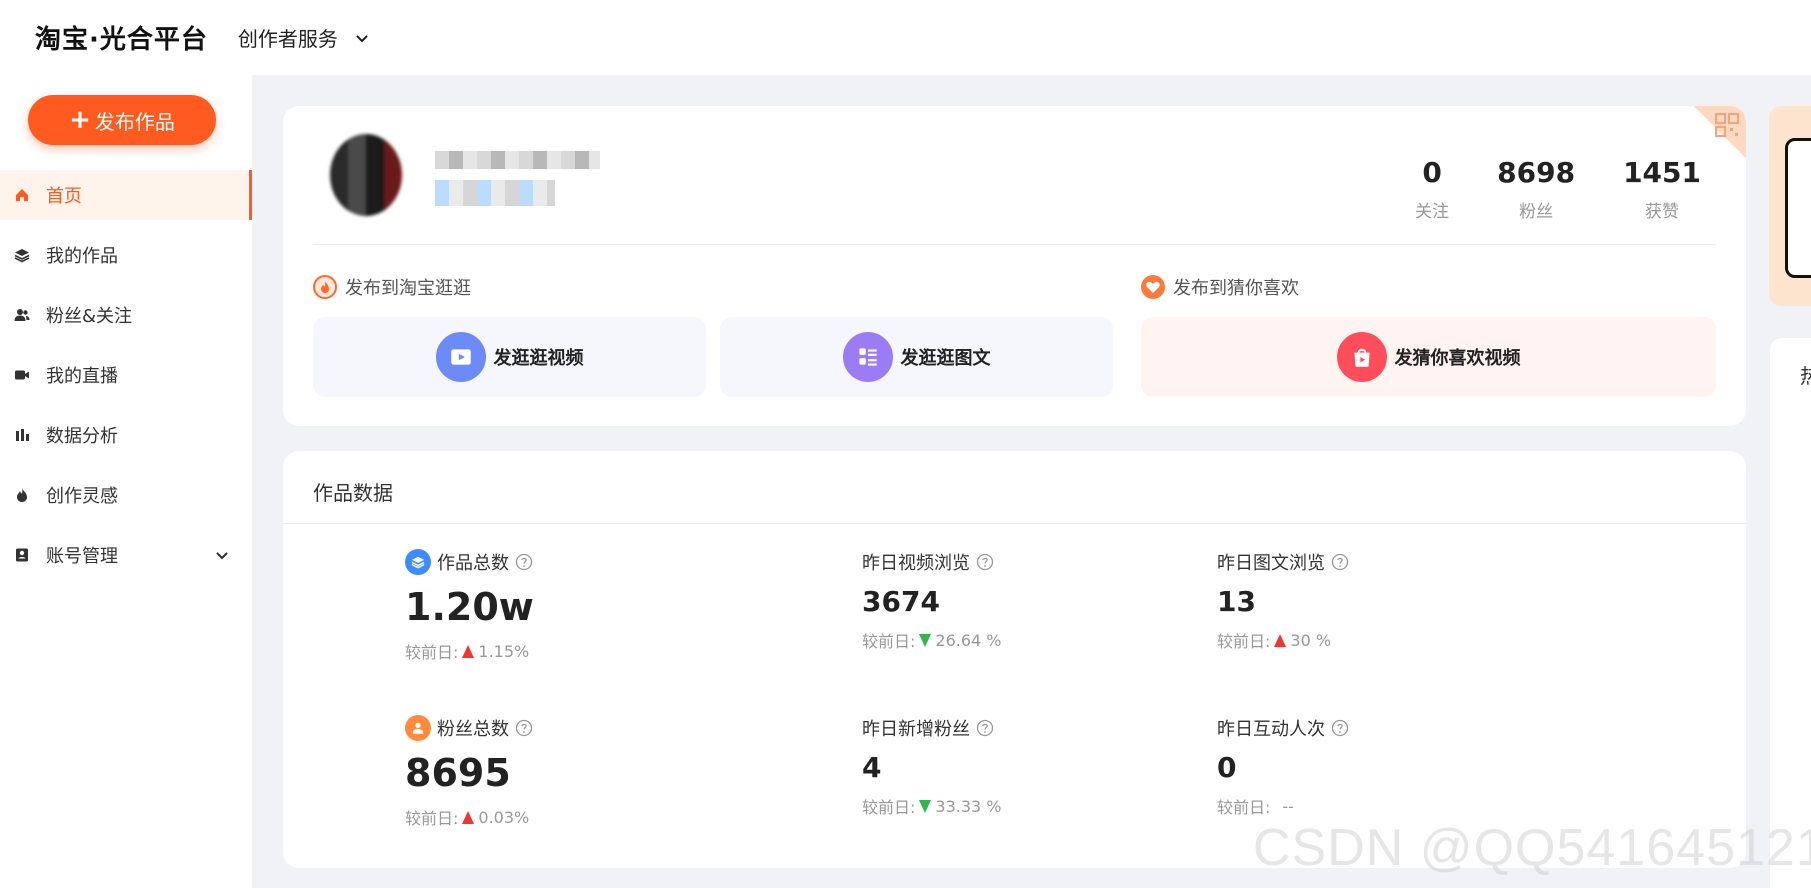 The width and height of the screenshot is (1811, 888). I want to click on metric-change: 0.03%, so click(504, 817).